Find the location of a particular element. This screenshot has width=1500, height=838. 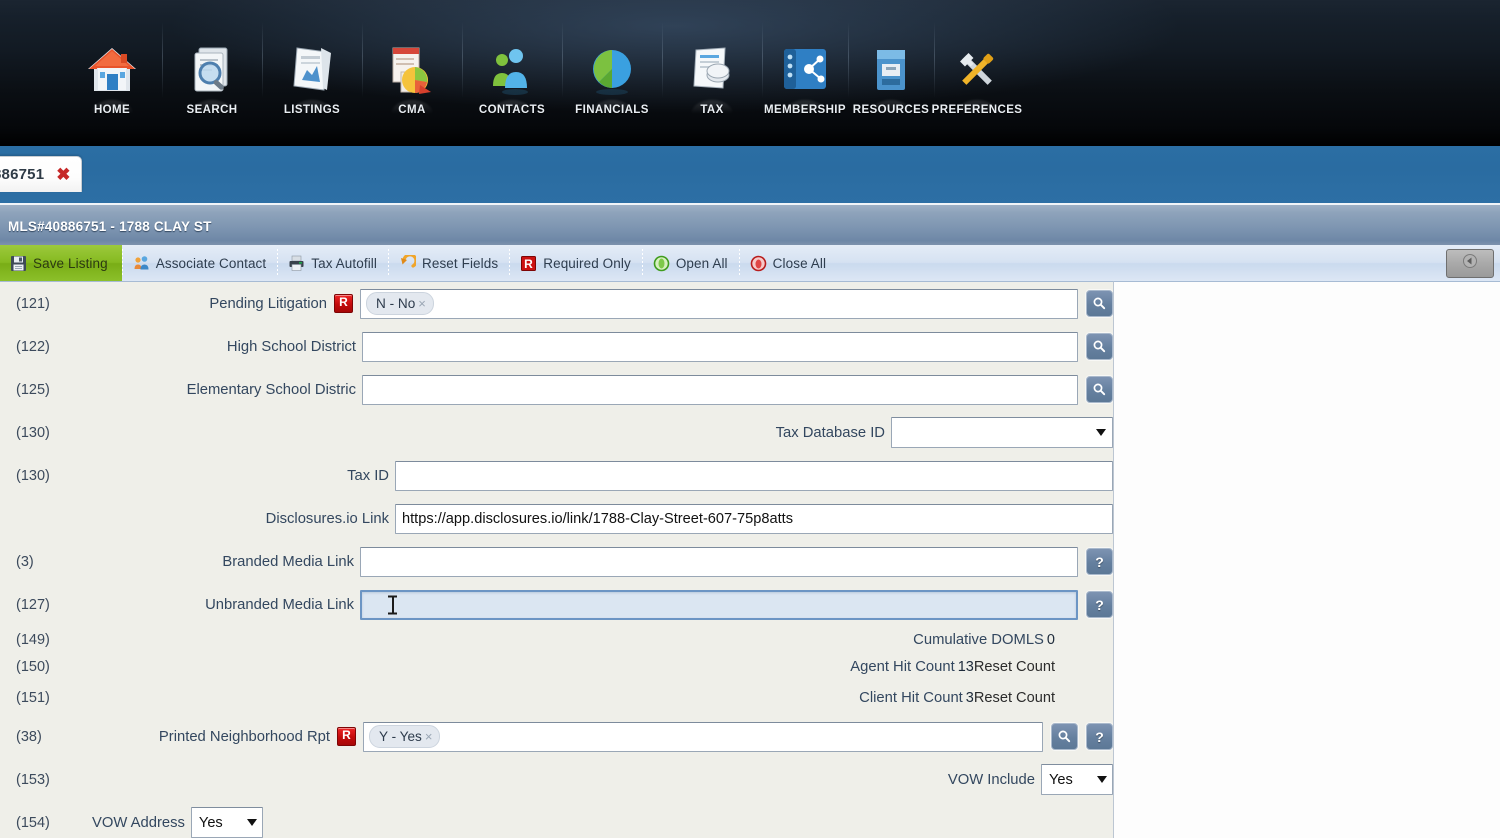

field-control: N - No × is located at coordinates (736, 303).